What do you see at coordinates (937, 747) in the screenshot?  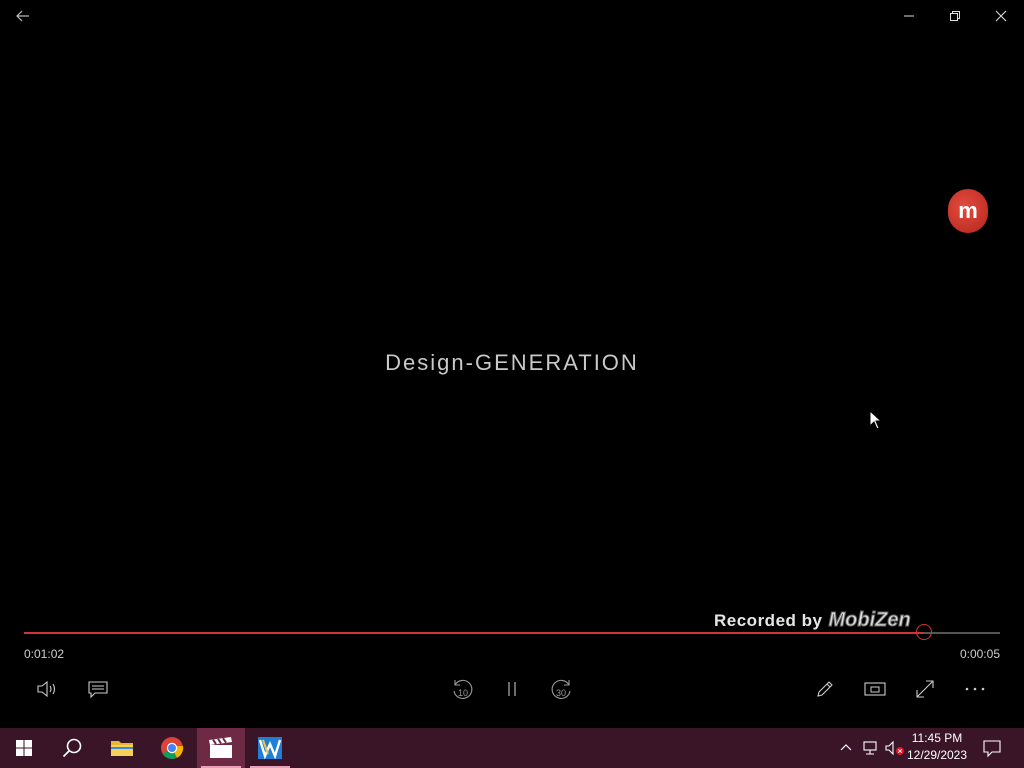 I see `taskbar-clock: 11:45 PM 12/29/2023` at bounding box center [937, 747].